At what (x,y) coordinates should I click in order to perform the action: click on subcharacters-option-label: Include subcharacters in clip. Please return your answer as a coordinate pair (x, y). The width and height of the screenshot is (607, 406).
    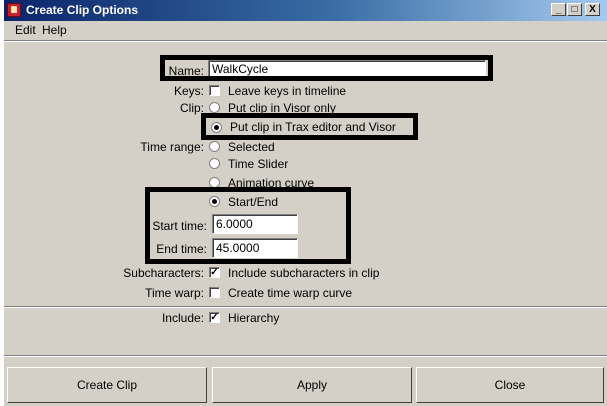
    Looking at the image, I should click on (304, 273).